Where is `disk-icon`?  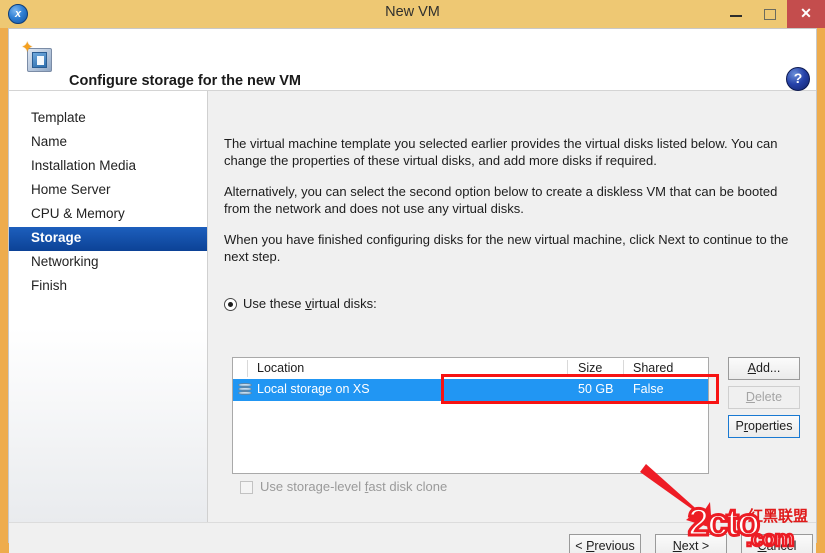 disk-icon is located at coordinates (245, 390).